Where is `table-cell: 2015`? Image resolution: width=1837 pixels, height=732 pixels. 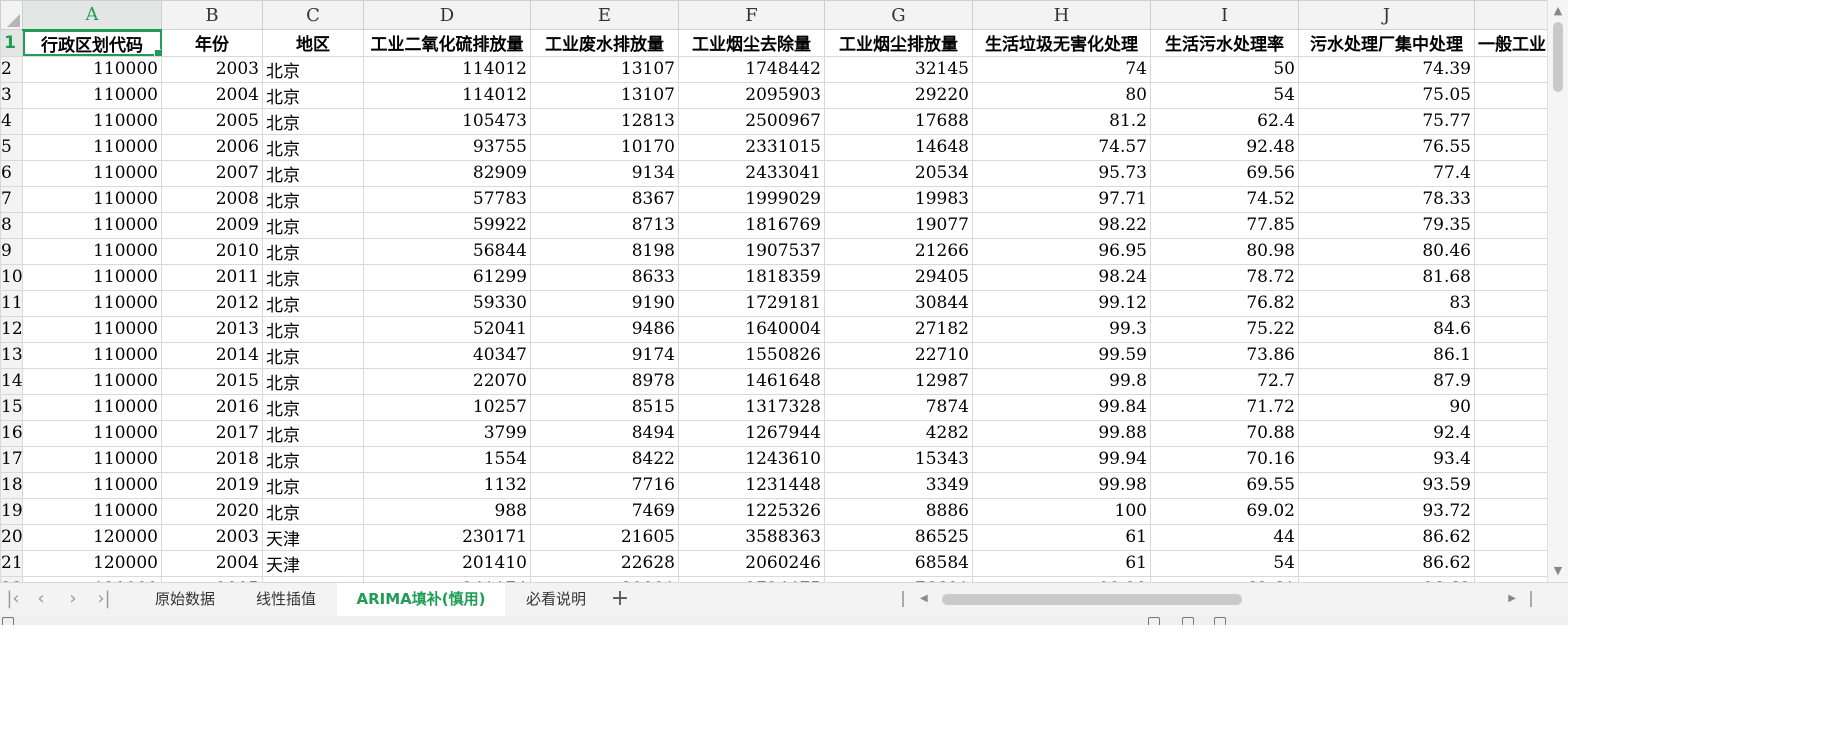 table-cell: 2015 is located at coordinates (212, 381).